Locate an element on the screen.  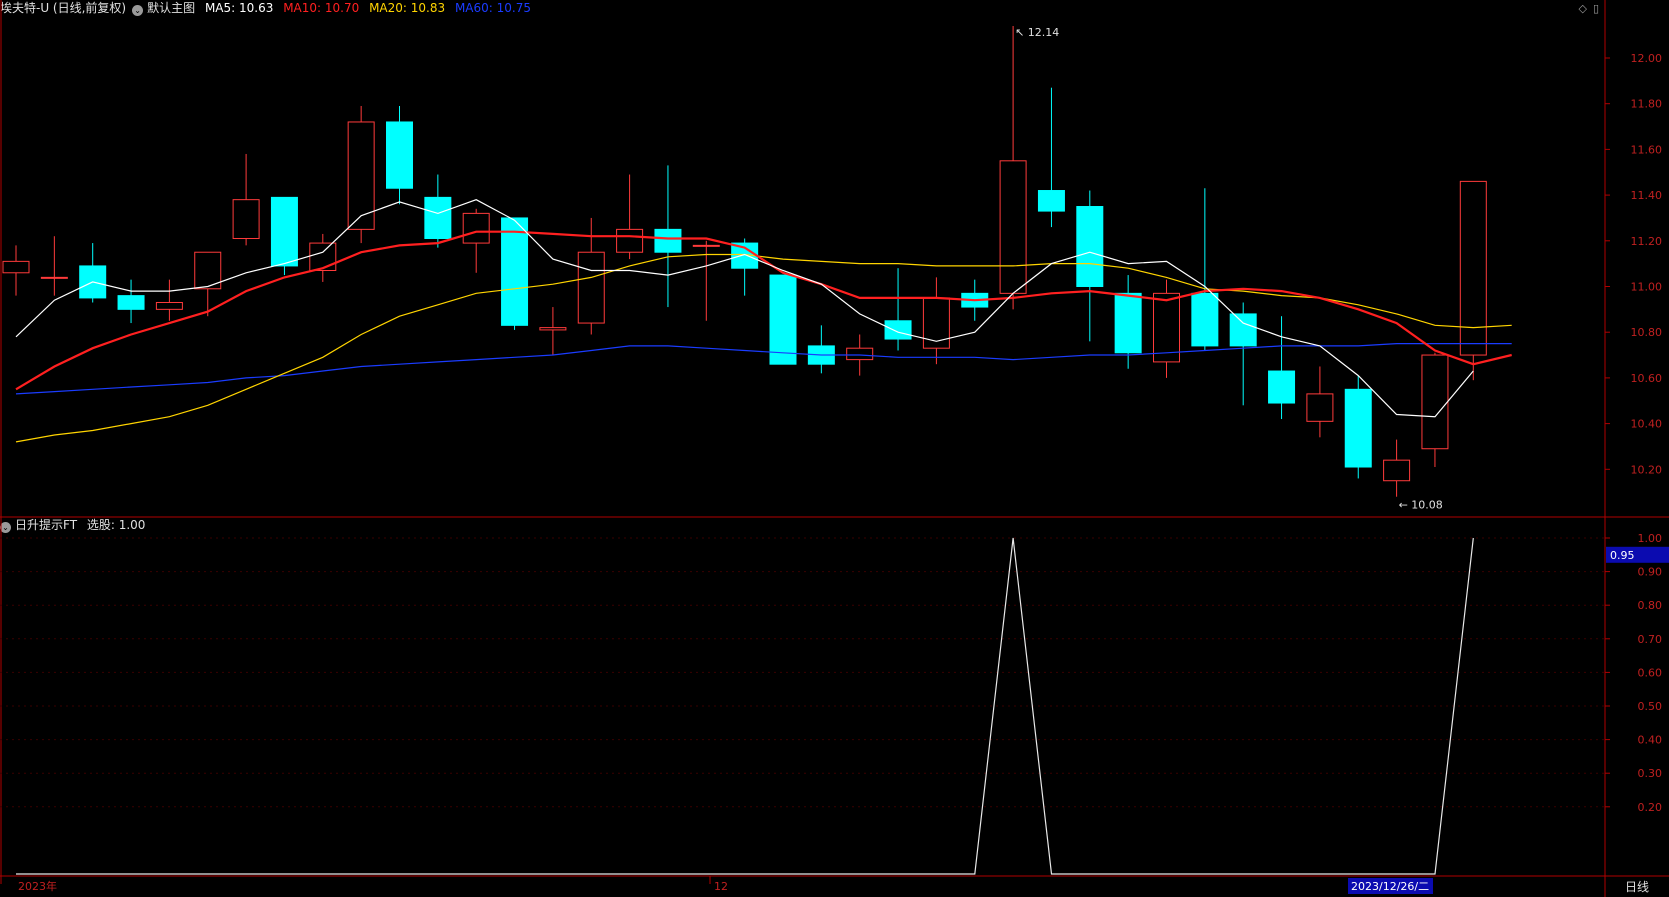
indicator-tick-label: 1.00 is located at coordinates (1650, 538).